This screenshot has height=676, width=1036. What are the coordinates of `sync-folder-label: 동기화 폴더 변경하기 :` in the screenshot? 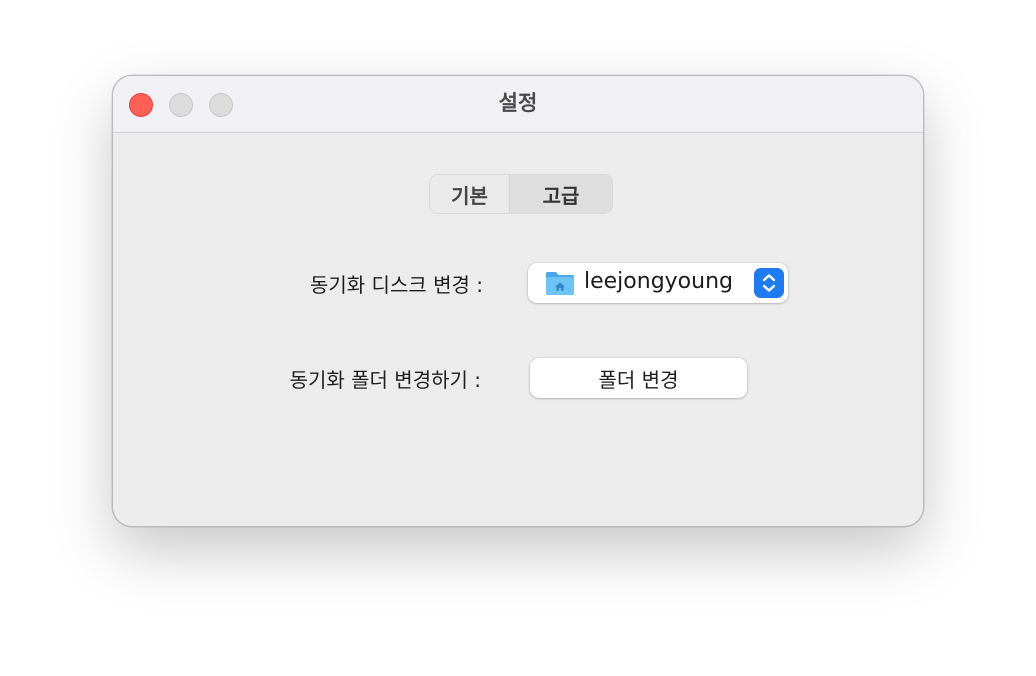 It's located at (385, 380).